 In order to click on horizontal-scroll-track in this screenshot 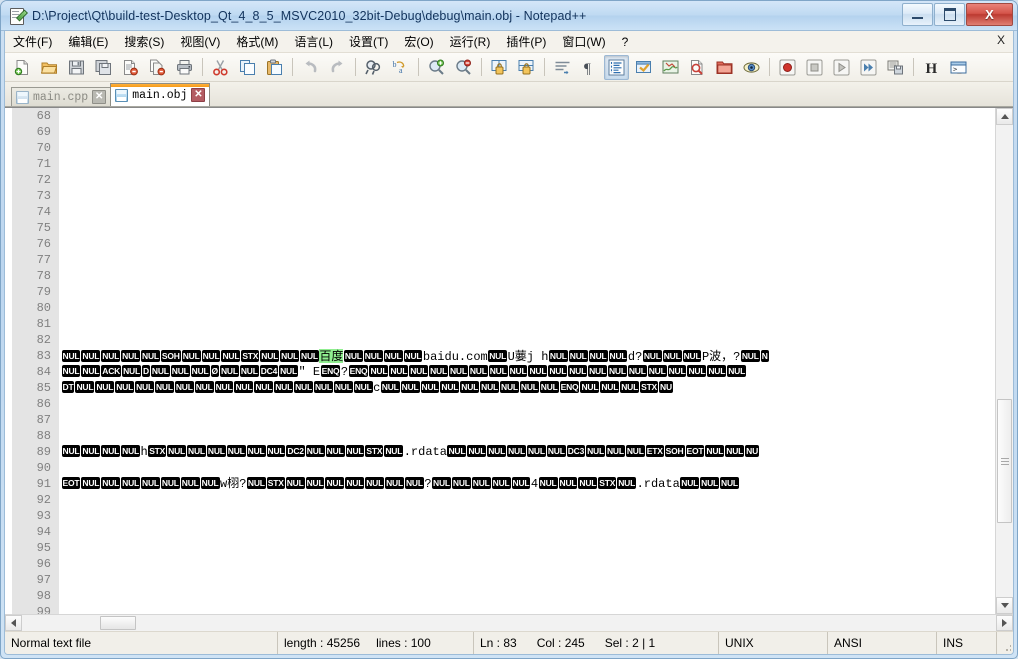, I will do `click(509, 623)`.